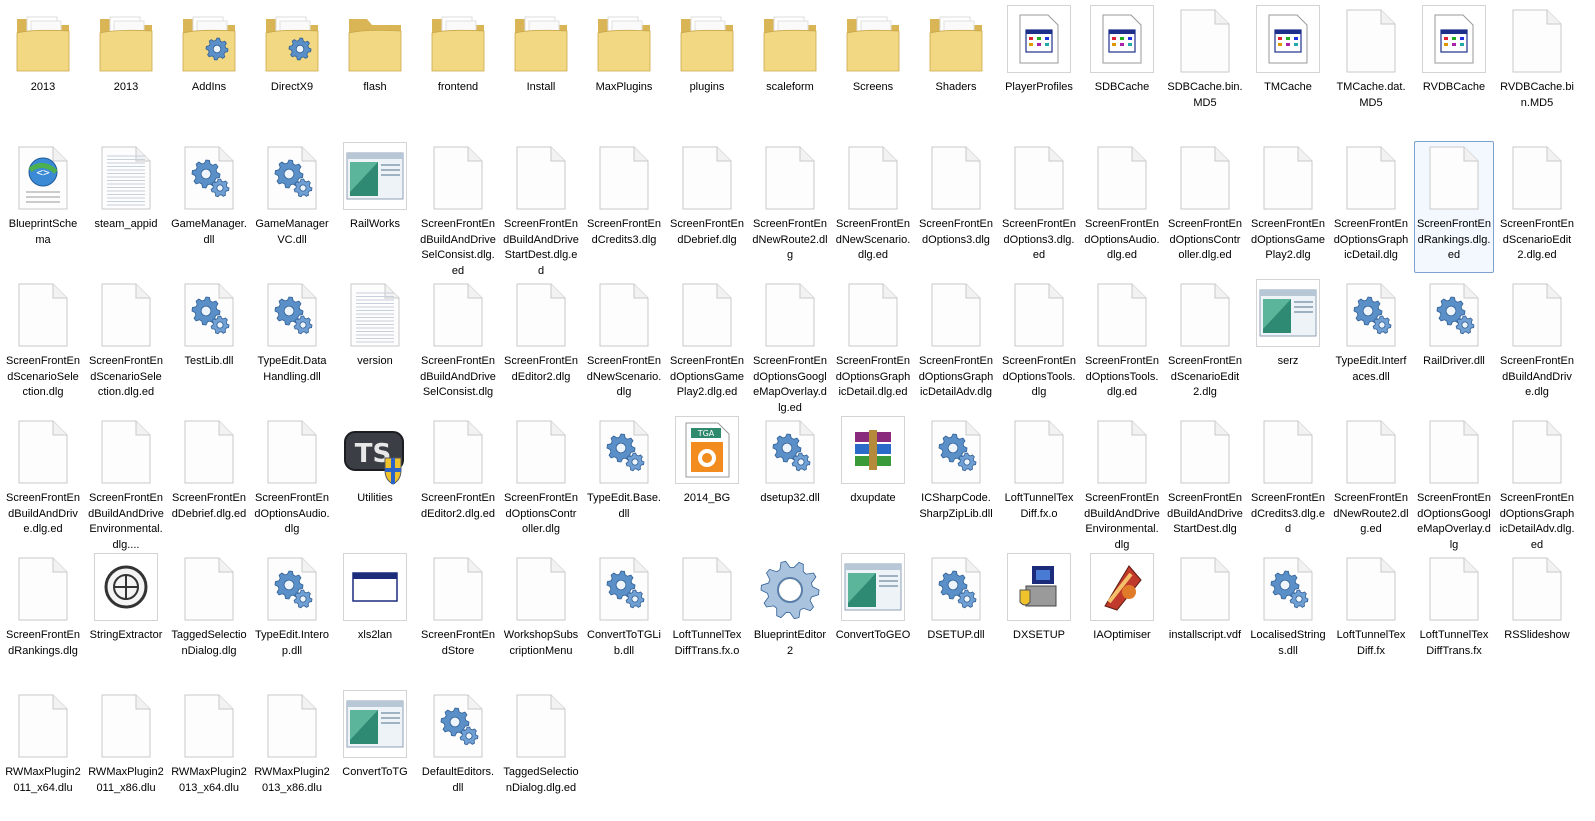  What do you see at coordinates (707, 481) in the screenshot?
I see `file-item-65: TGA 2014_BG` at bounding box center [707, 481].